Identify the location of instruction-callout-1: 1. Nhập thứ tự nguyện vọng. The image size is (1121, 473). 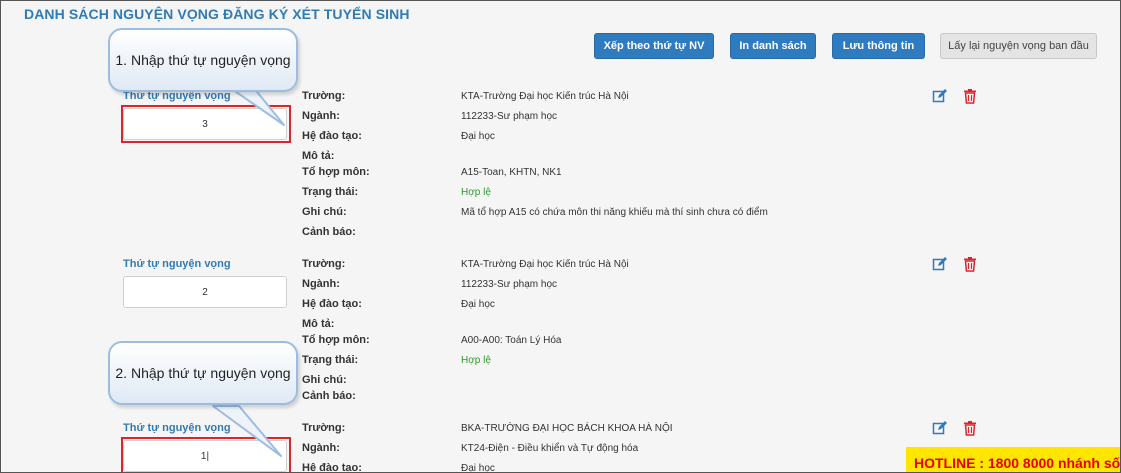
(203, 60).